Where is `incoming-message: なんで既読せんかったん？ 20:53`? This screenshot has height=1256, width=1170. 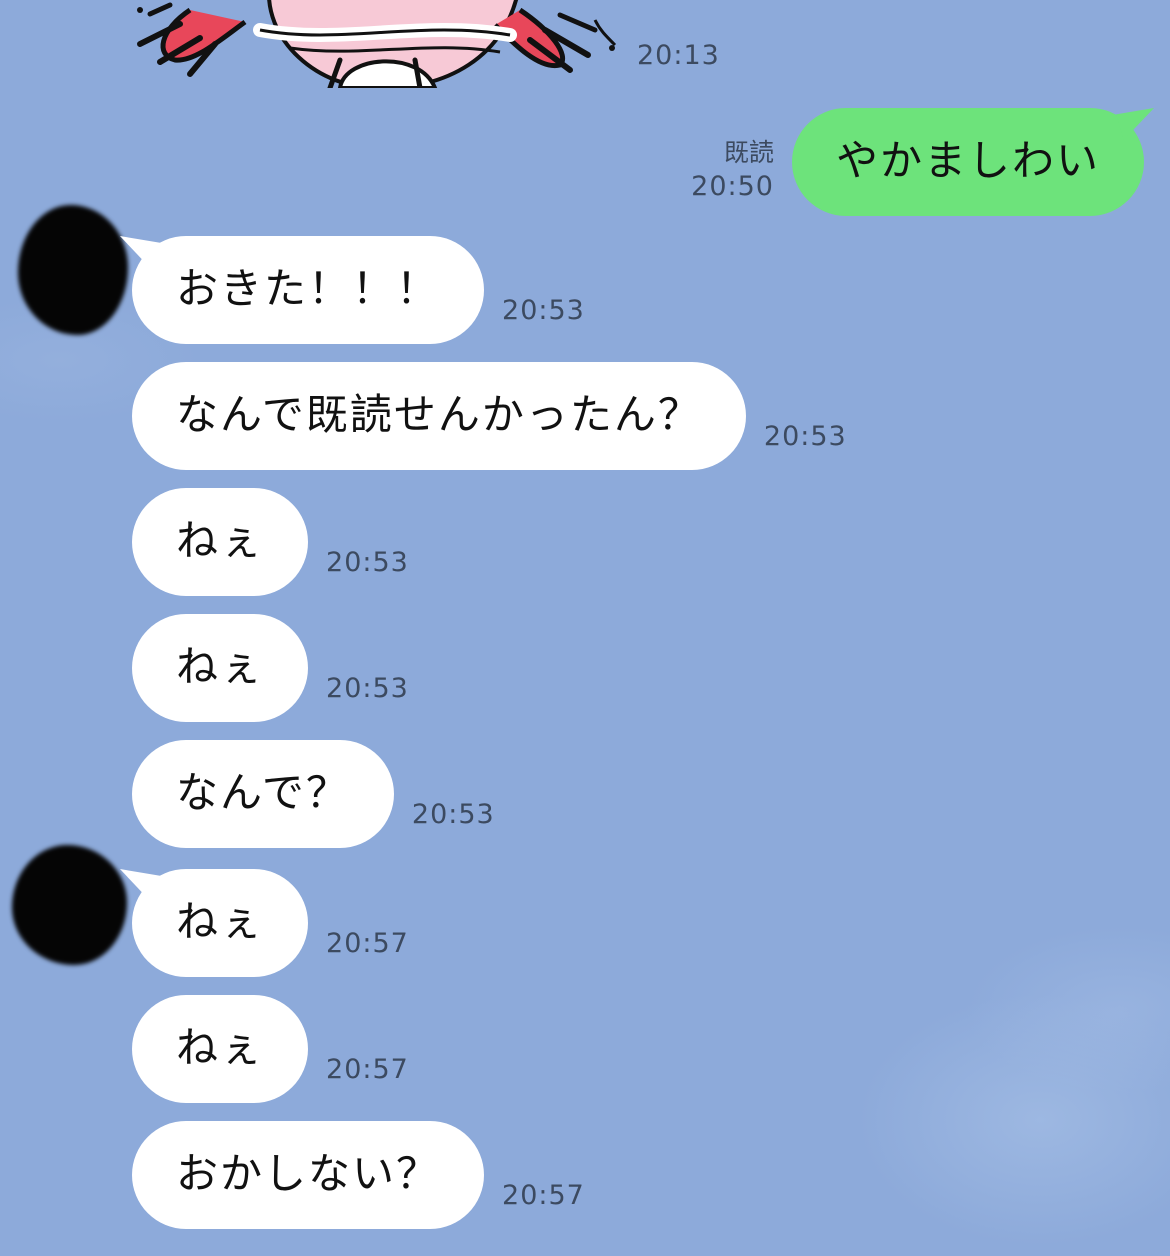
incoming-message: なんで既読せんかったん？ 20:53 is located at coordinates (489, 416).